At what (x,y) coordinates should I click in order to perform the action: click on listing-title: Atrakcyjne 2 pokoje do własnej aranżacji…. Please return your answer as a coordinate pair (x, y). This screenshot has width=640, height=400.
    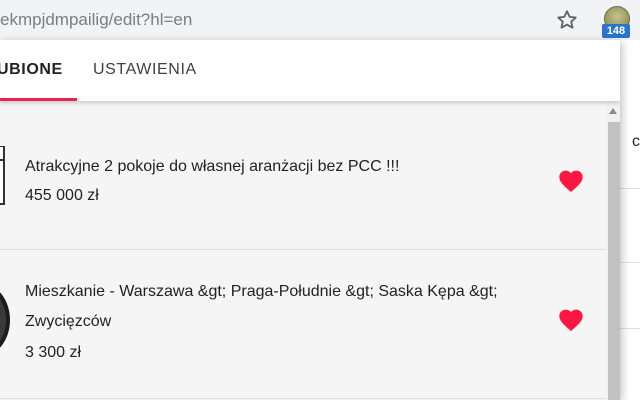
    Looking at the image, I should click on (212, 166).